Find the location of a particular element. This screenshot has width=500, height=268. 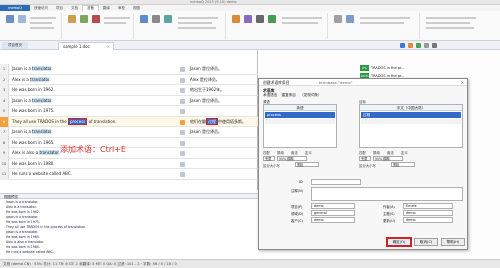

tab-term-language: 术语语言 is located at coordinates (270, 95).